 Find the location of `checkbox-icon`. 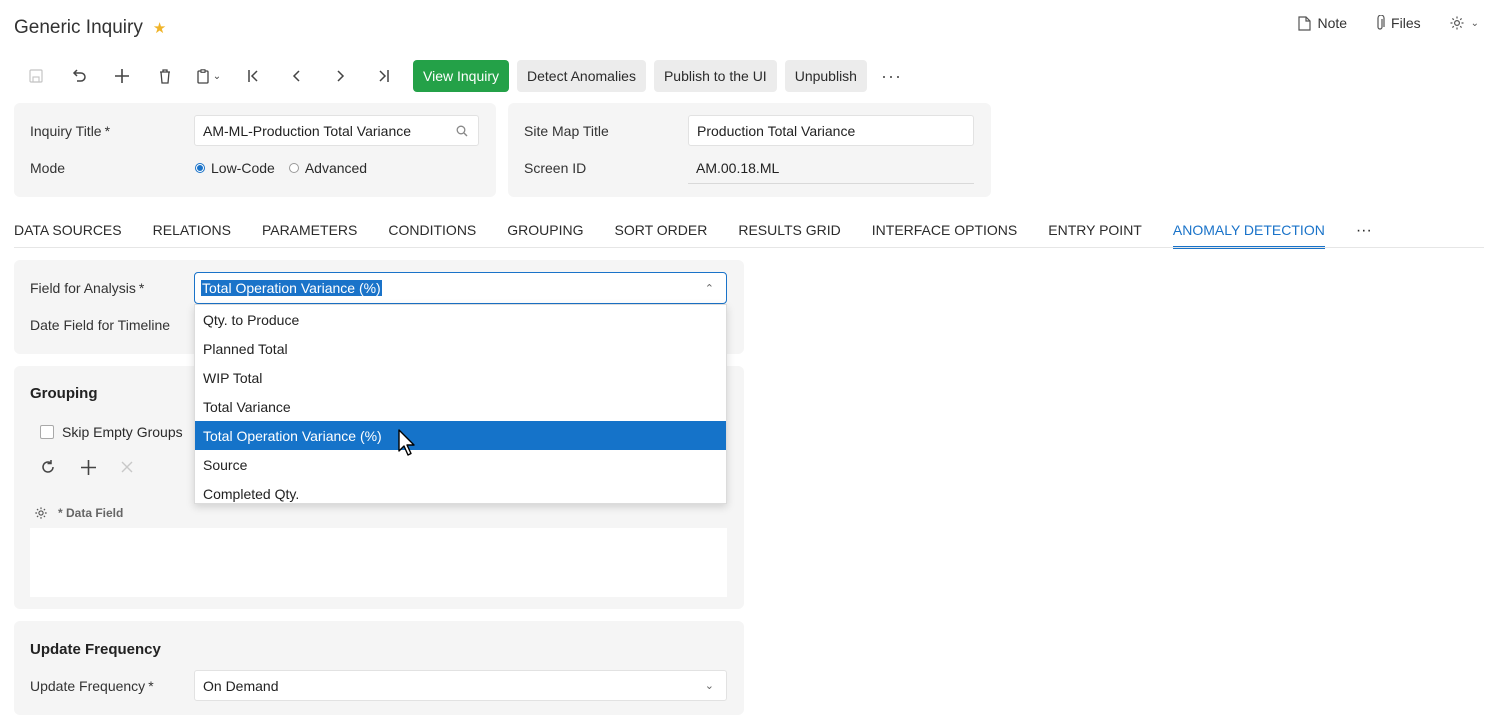

checkbox-icon is located at coordinates (47, 432).